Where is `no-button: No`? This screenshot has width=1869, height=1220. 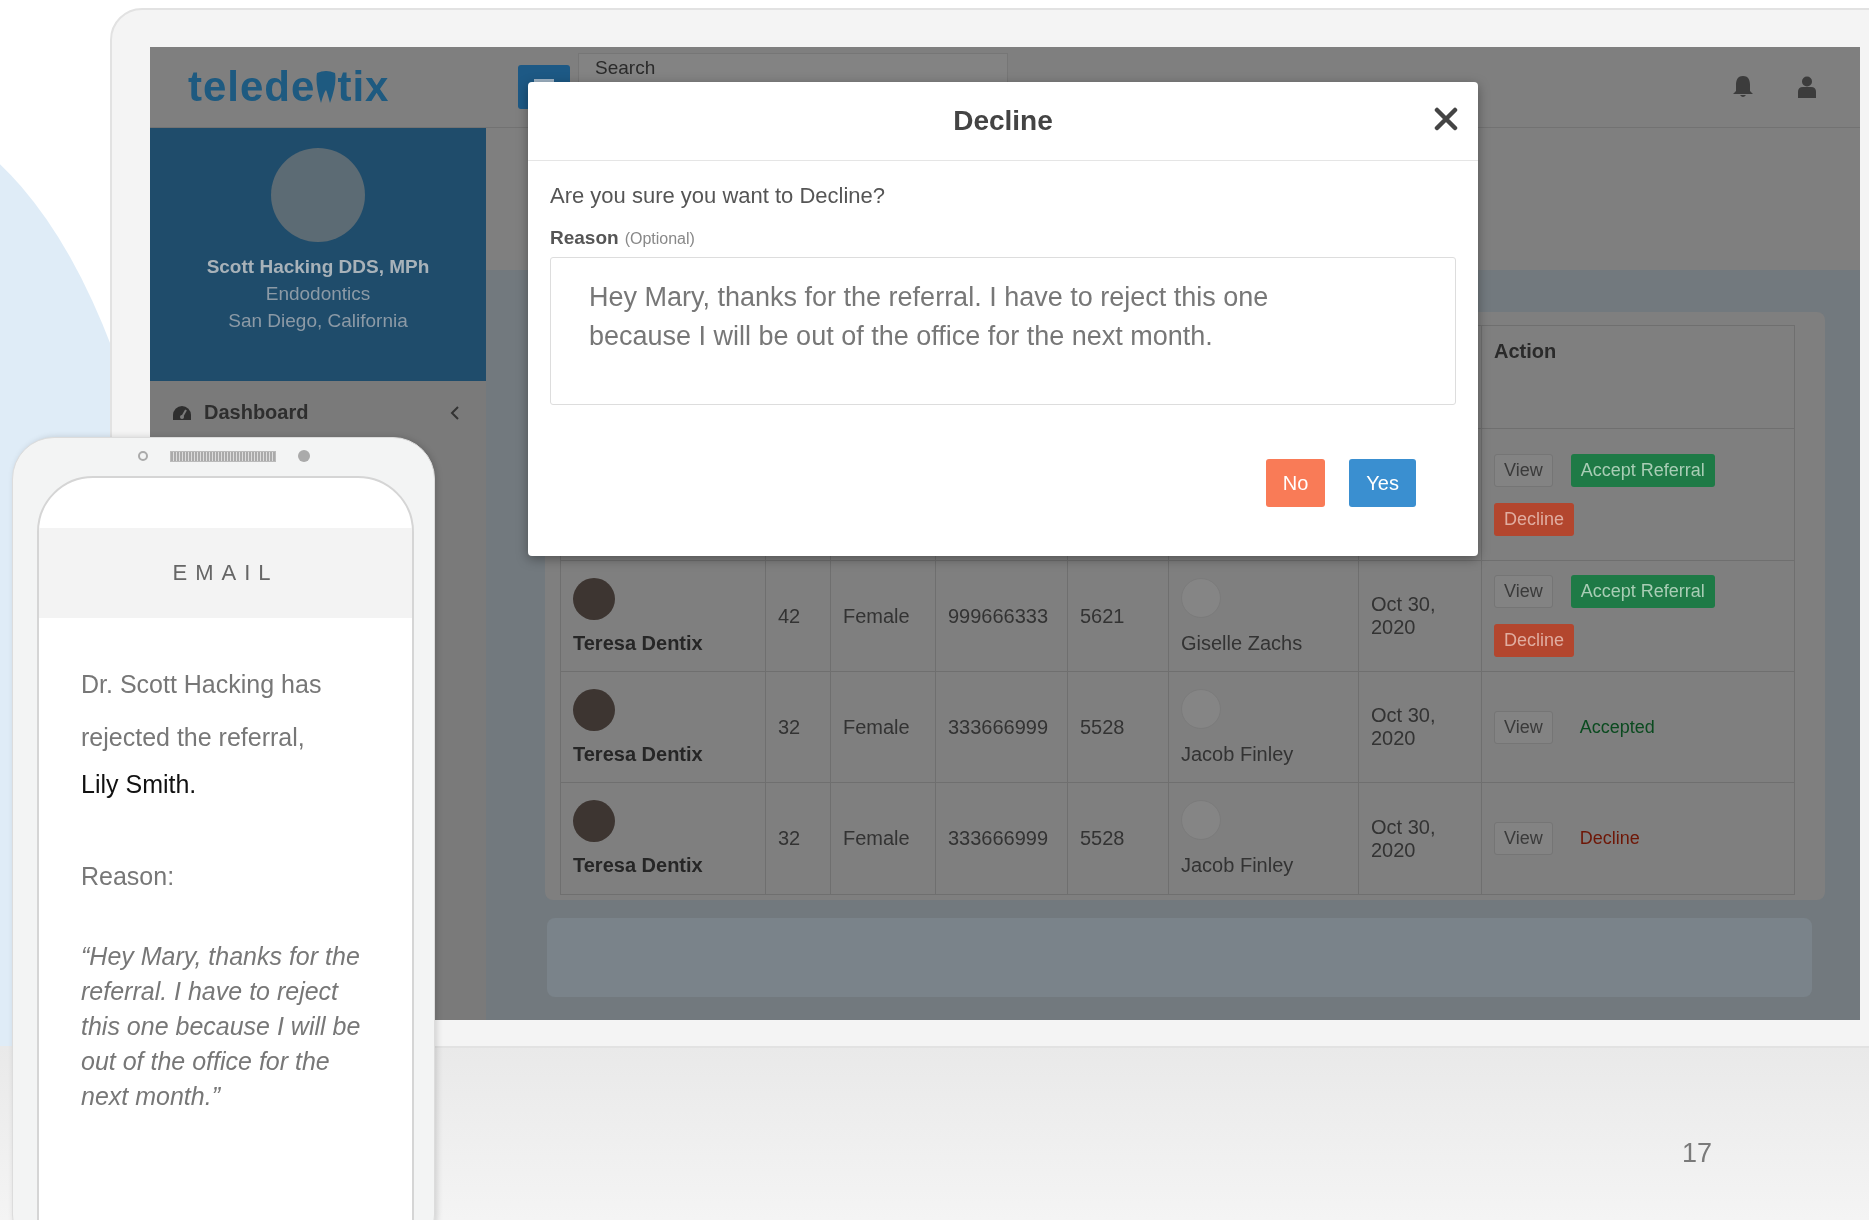
no-button: No is located at coordinates (1295, 483).